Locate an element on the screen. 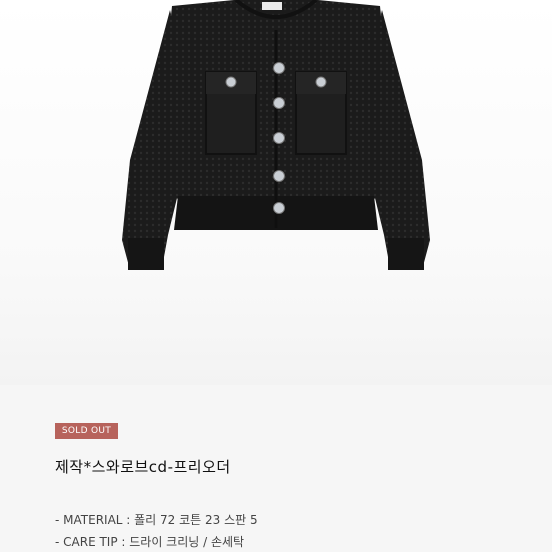  care-tip-spec: - CARE TIP : 드라이 크리닝 / 손세탁 is located at coordinates (150, 542).